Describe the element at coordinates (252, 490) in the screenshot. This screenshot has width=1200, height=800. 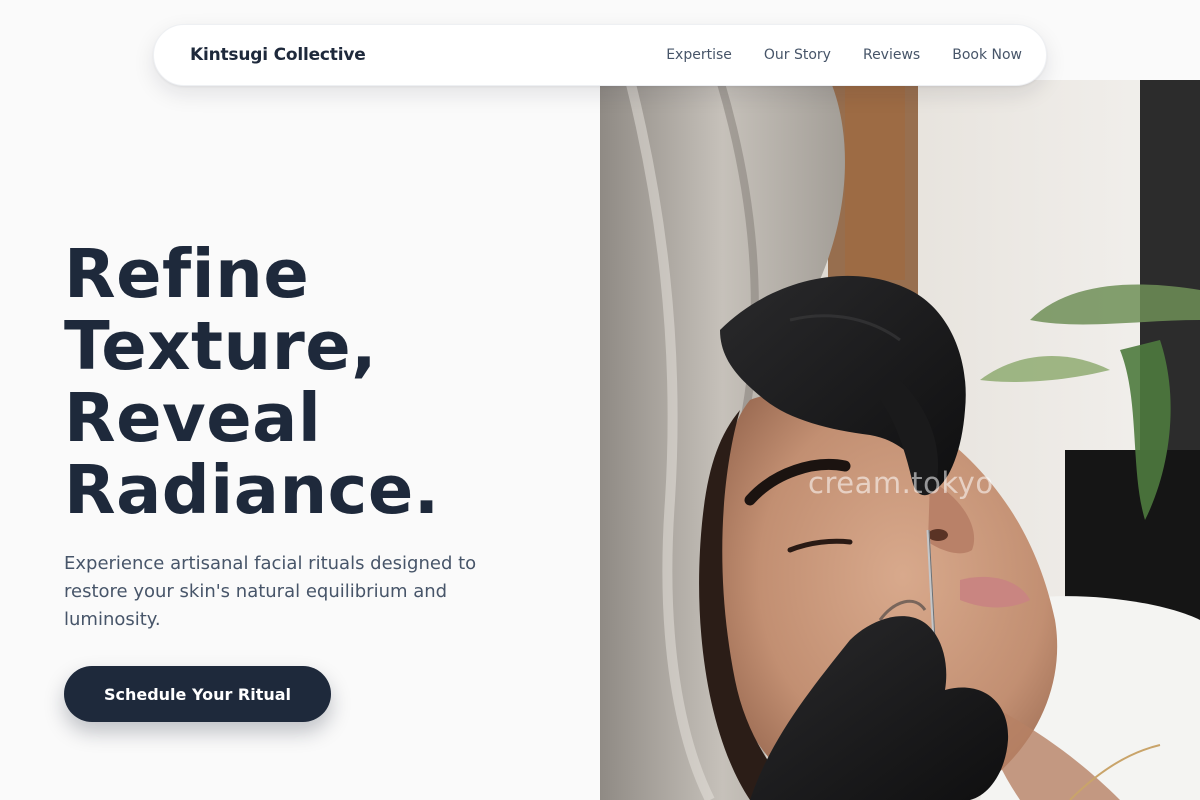
I see `hero-title-line: Radiance.` at that location.